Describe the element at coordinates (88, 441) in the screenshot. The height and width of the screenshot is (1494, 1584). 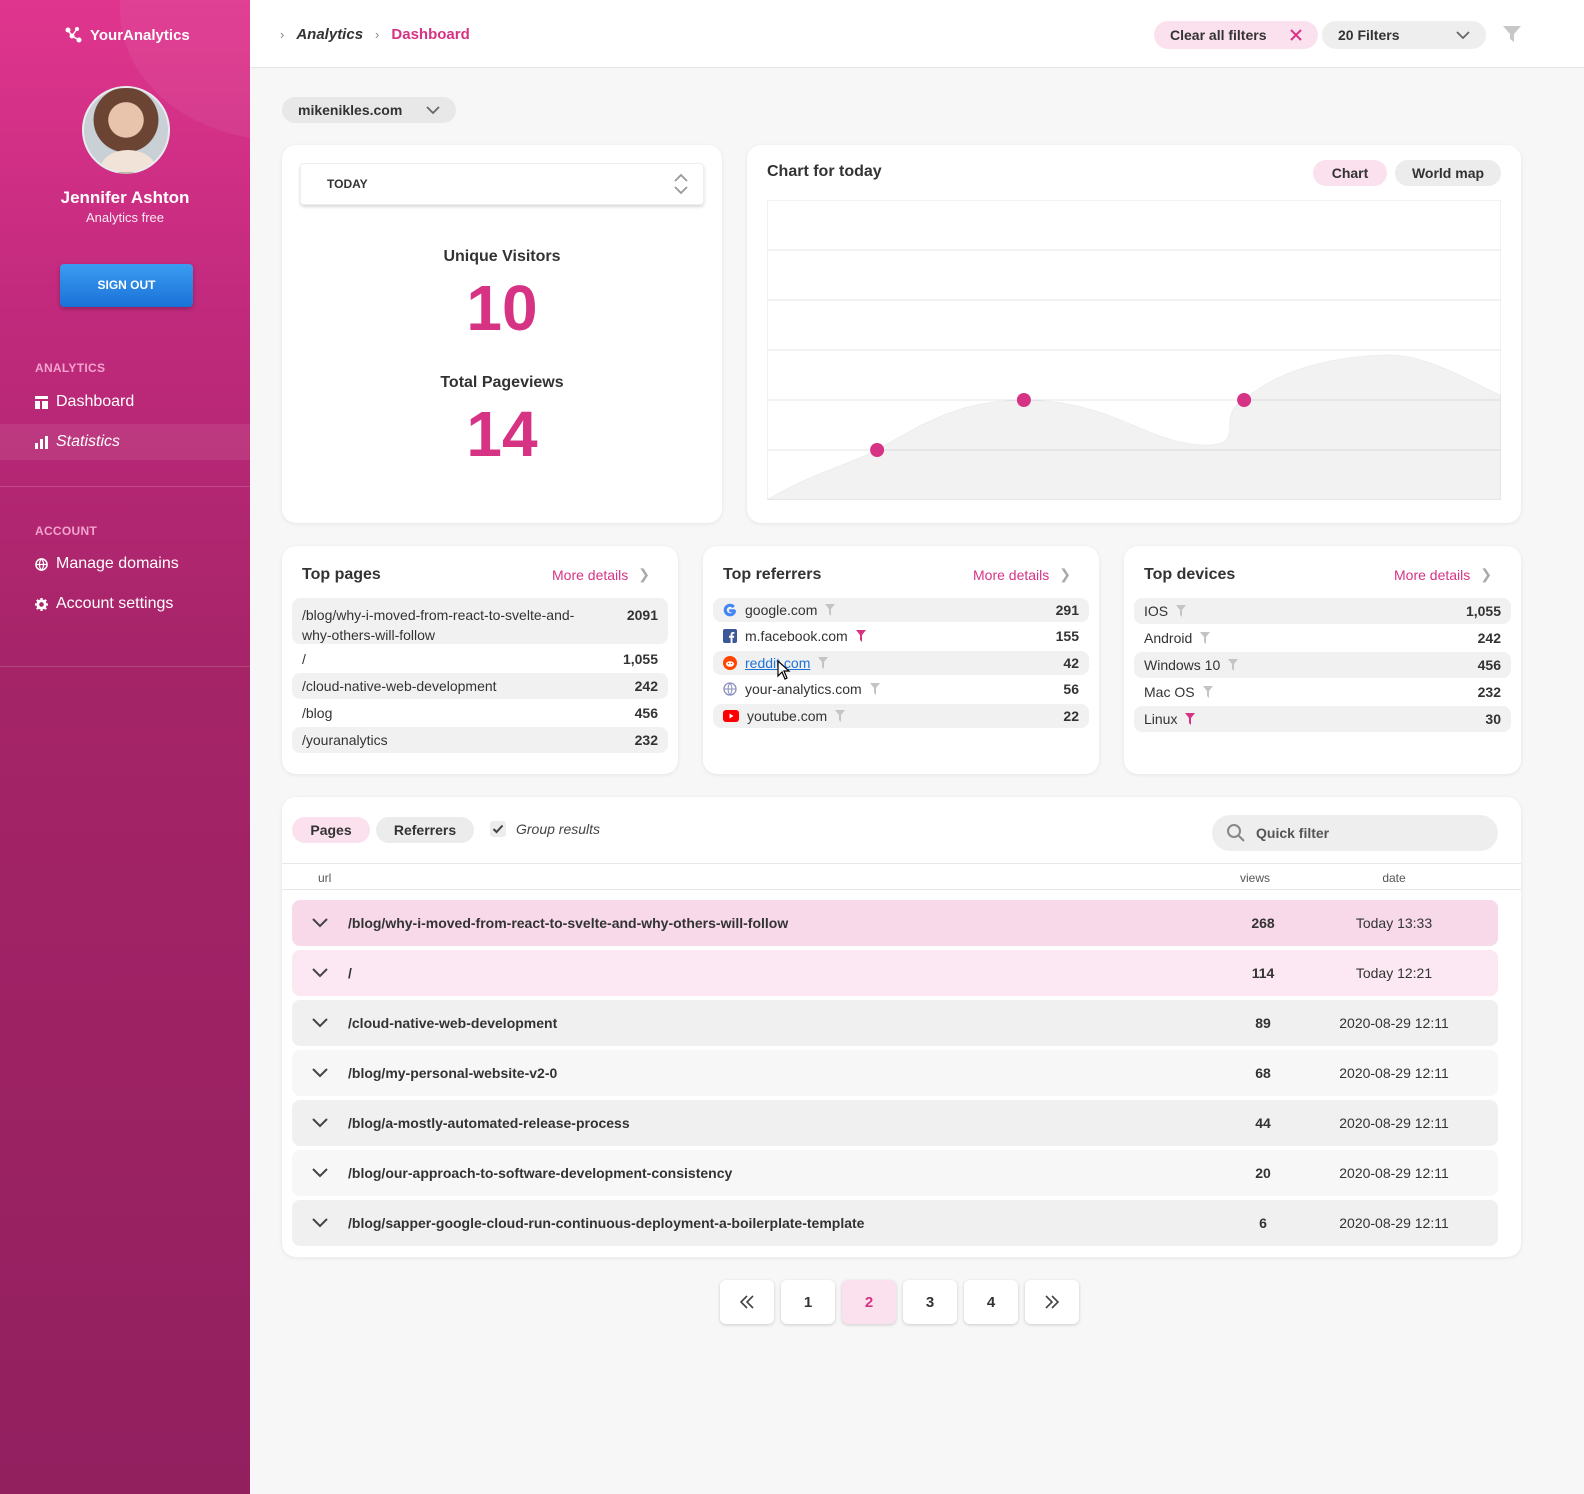
I see `sidebar-item-label: Statistics` at that location.